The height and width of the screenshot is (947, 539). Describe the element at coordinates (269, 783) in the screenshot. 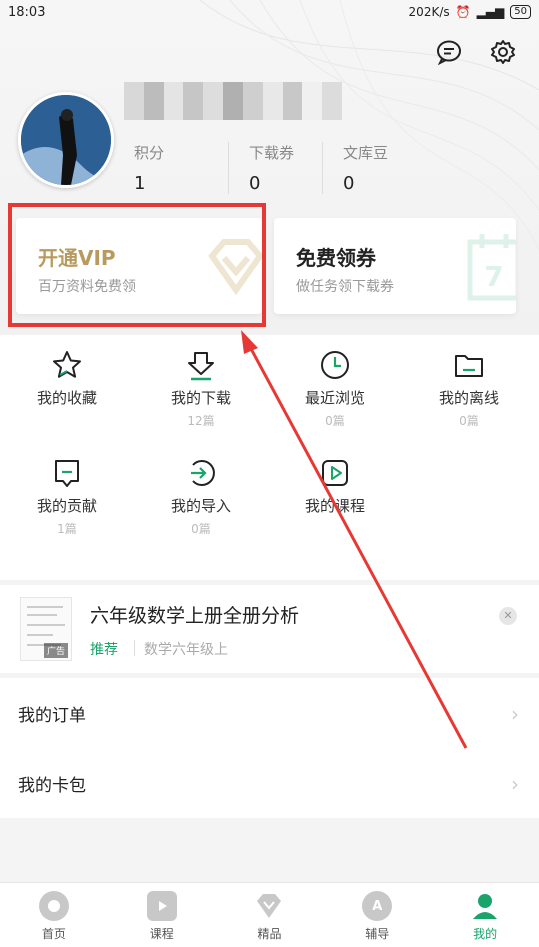

I see `menu-item-card-wallet: 我的卡包 ›` at that location.